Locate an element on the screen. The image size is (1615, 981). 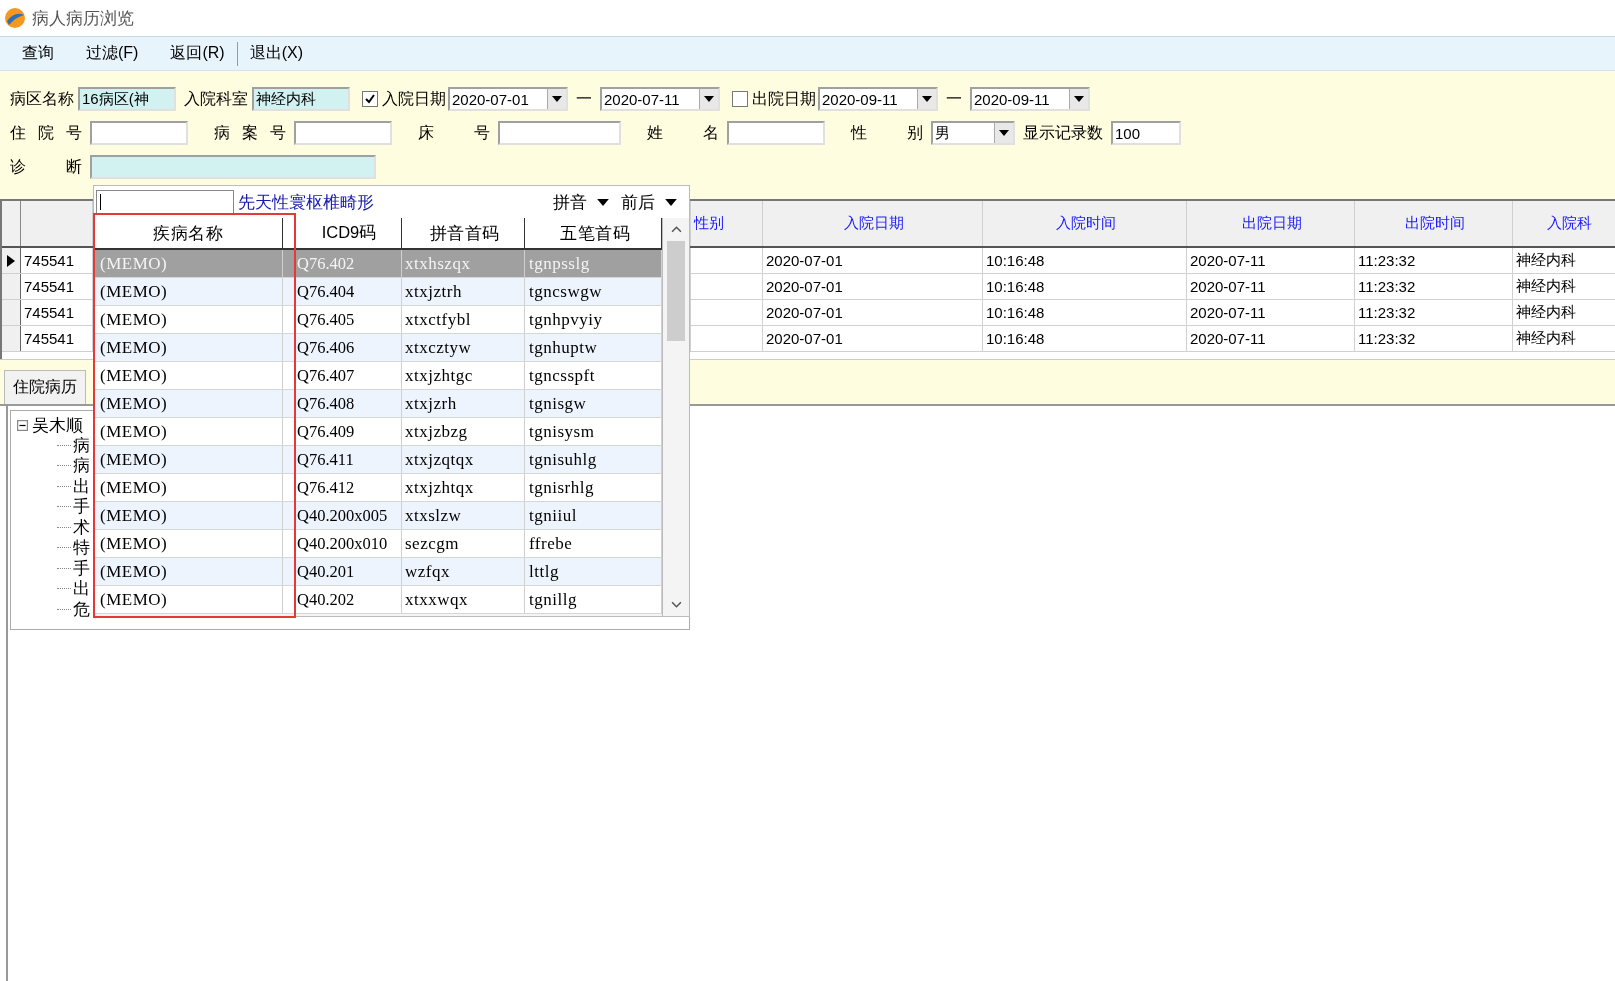
option-dropdown: 拼音 is located at coordinates (581, 202).